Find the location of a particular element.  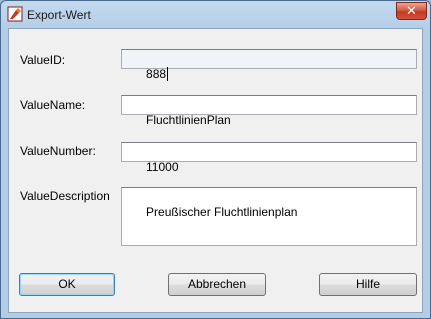

title-bar: Export-Wert ✕ is located at coordinates (215, 14).